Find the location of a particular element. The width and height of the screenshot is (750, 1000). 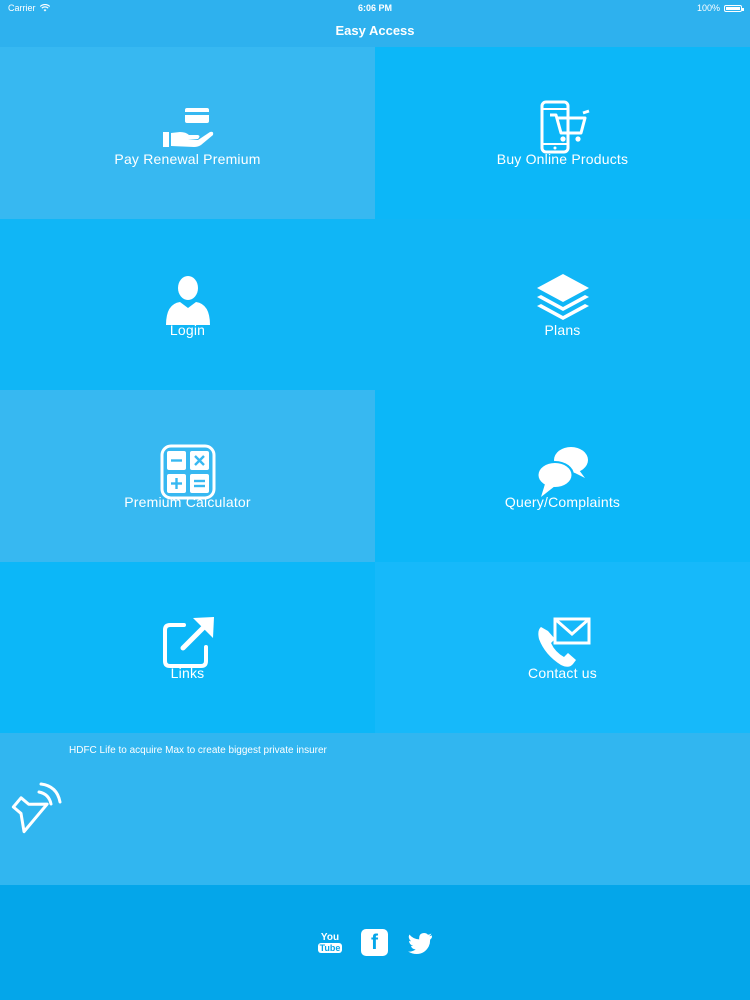

facebook-glyph: f is located at coordinates (374, 942).